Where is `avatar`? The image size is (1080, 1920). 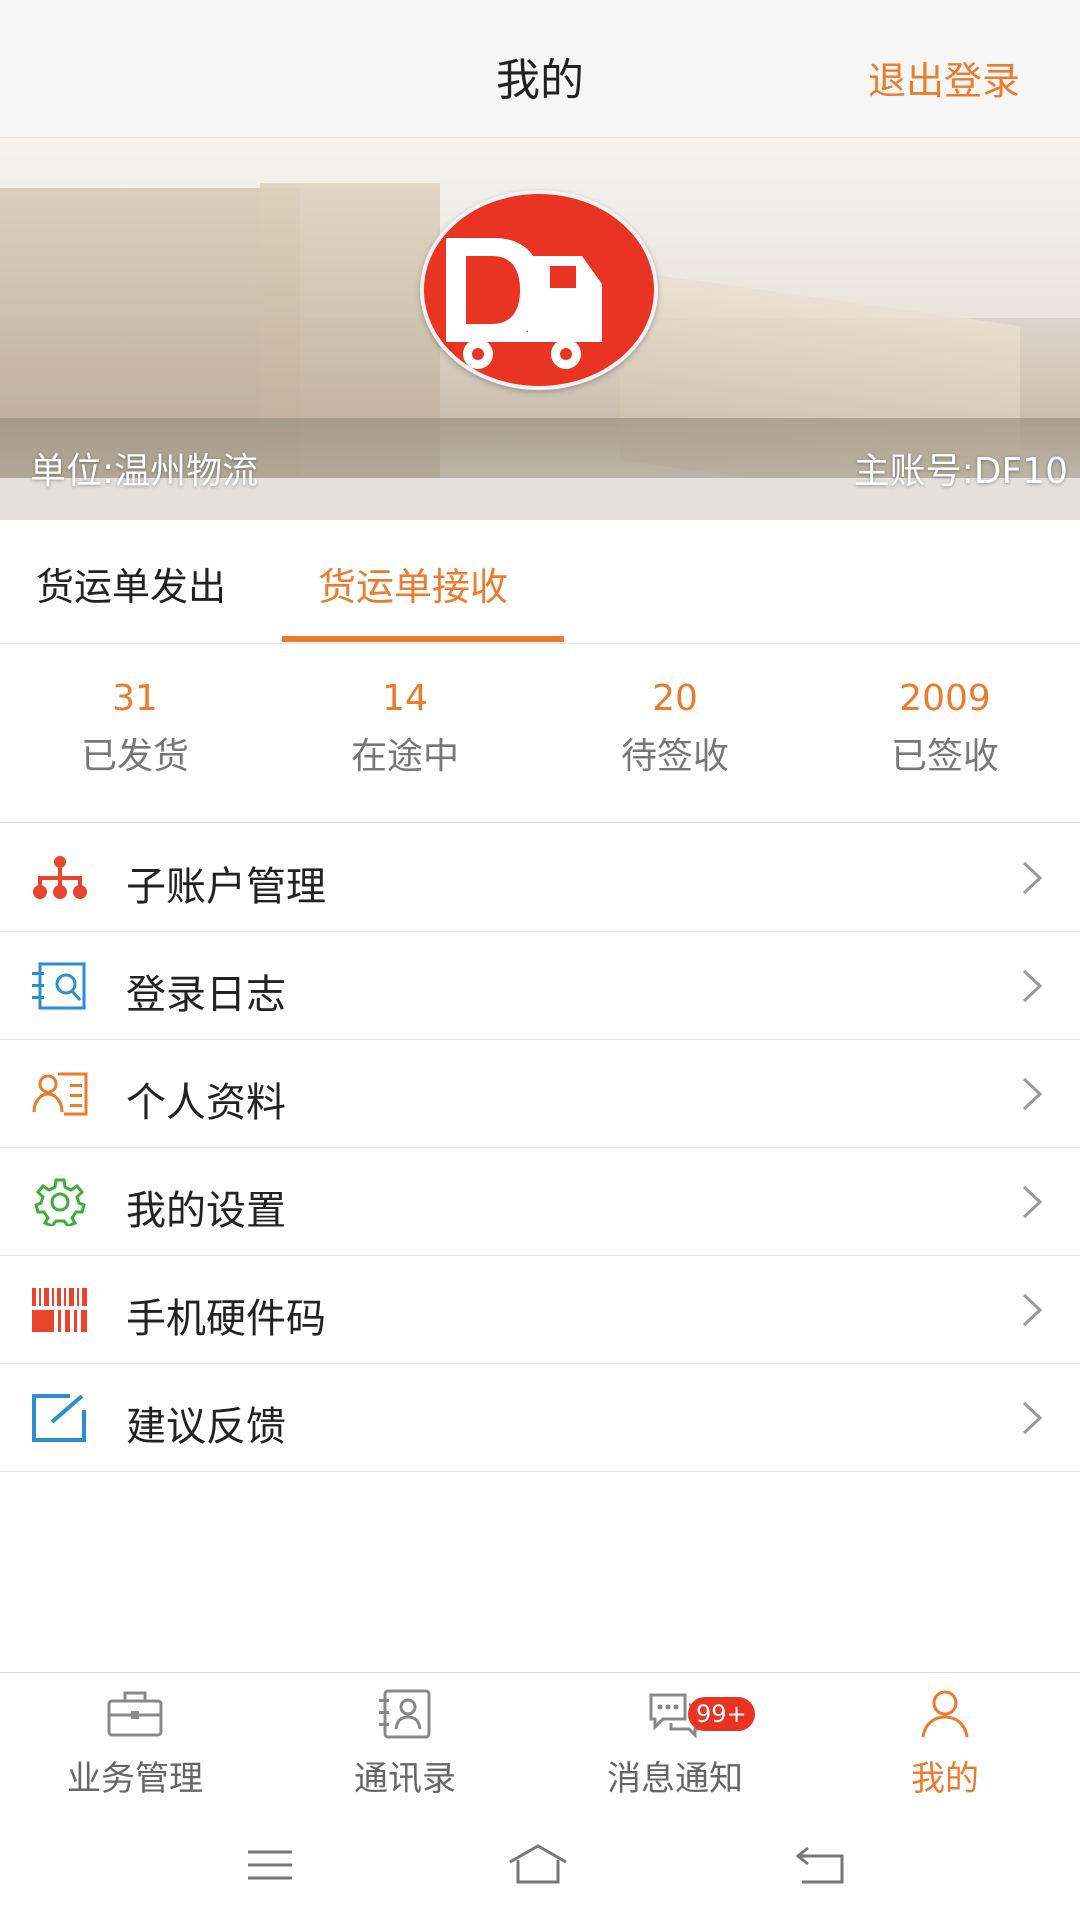 avatar is located at coordinates (539, 290).